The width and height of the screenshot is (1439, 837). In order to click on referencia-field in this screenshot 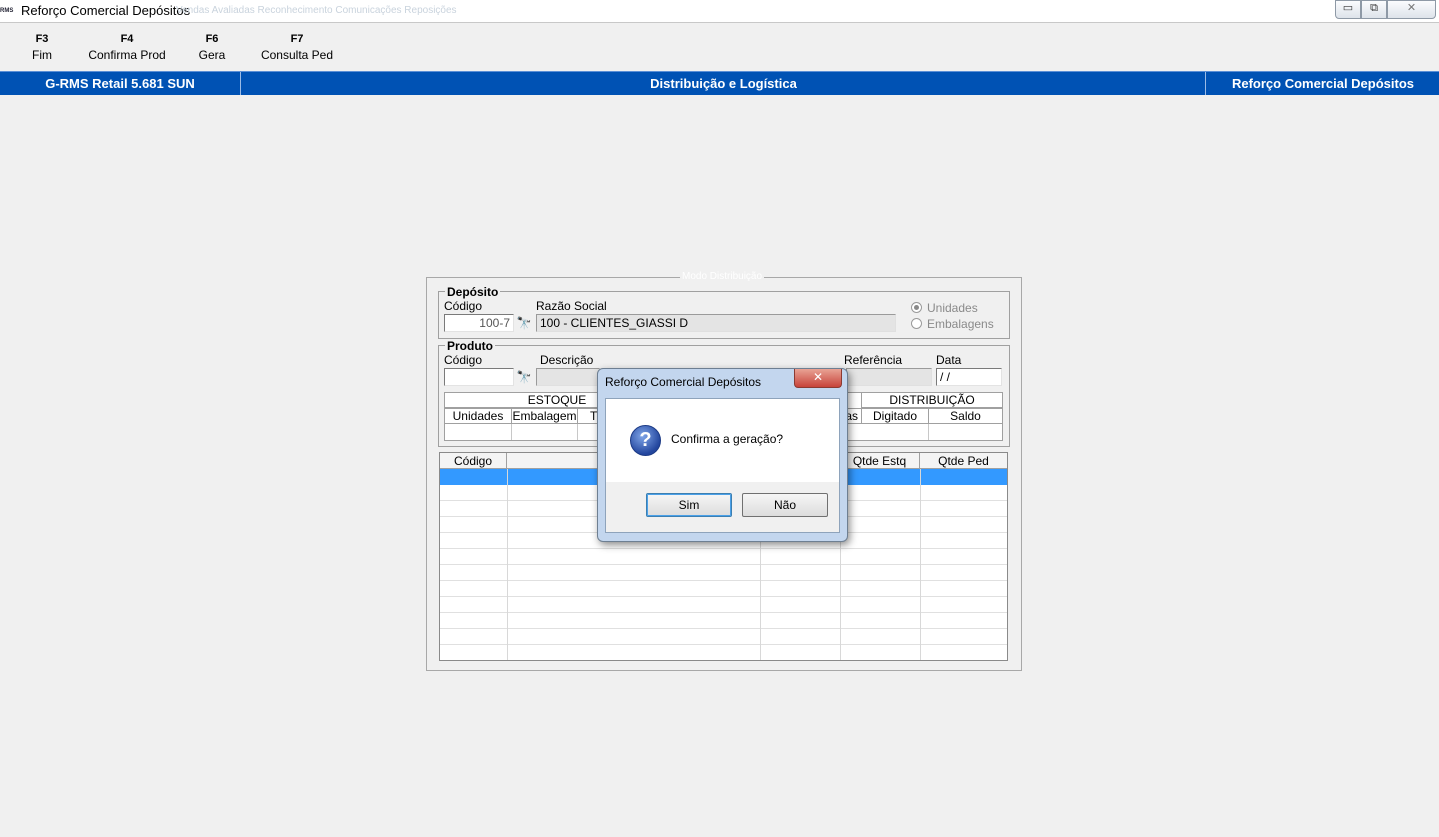, I will do `click(889, 377)`.